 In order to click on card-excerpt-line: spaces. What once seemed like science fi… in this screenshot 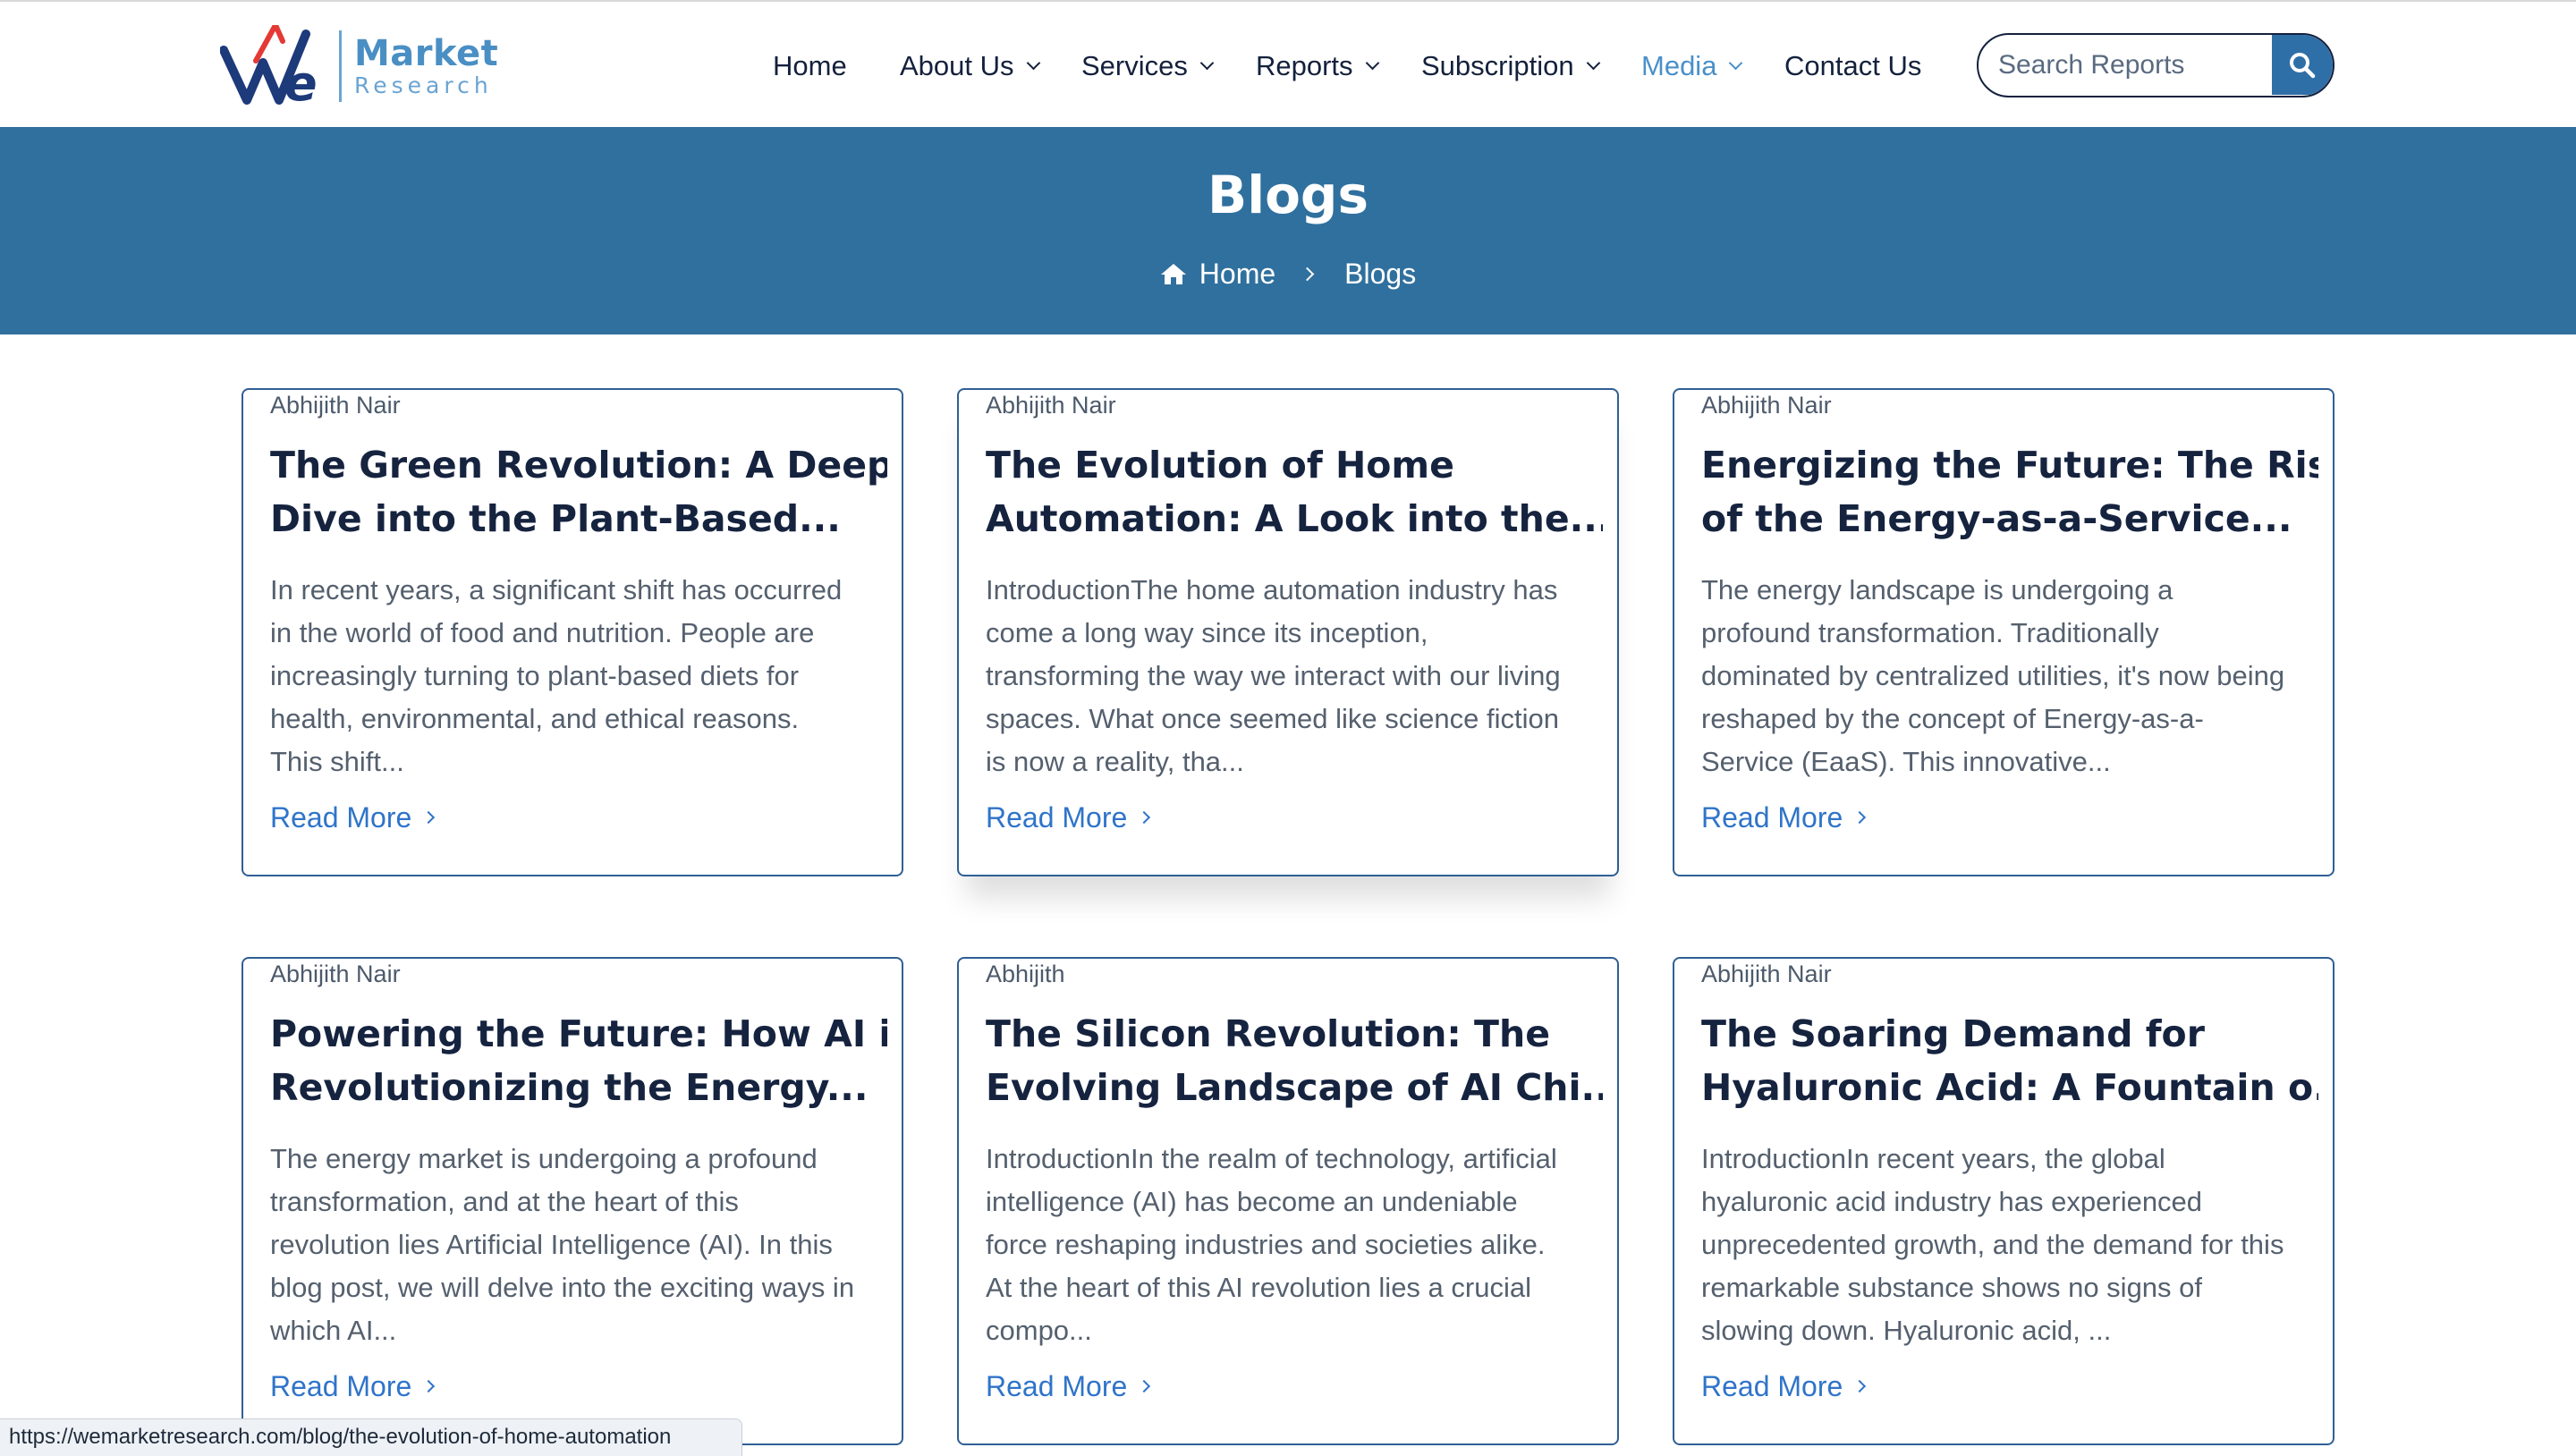, I will do `click(1272, 718)`.